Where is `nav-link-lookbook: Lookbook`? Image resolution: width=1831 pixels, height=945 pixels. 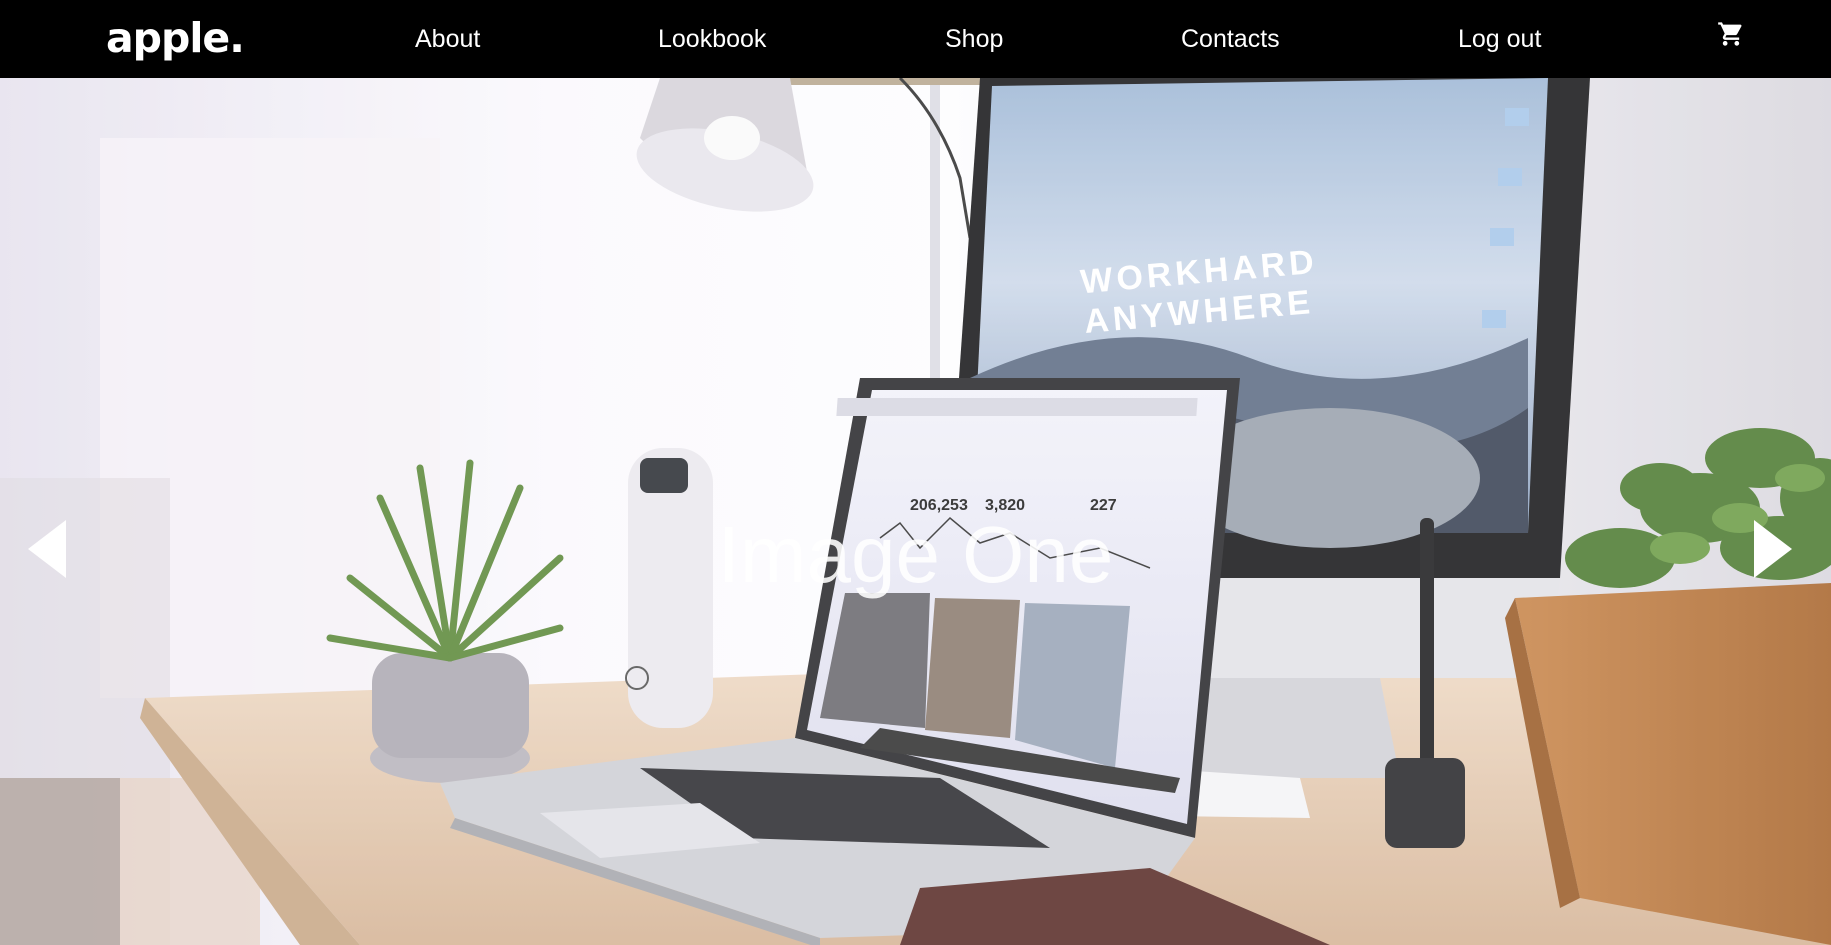 nav-link-lookbook: Lookbook is located at coordinates (712, 39).